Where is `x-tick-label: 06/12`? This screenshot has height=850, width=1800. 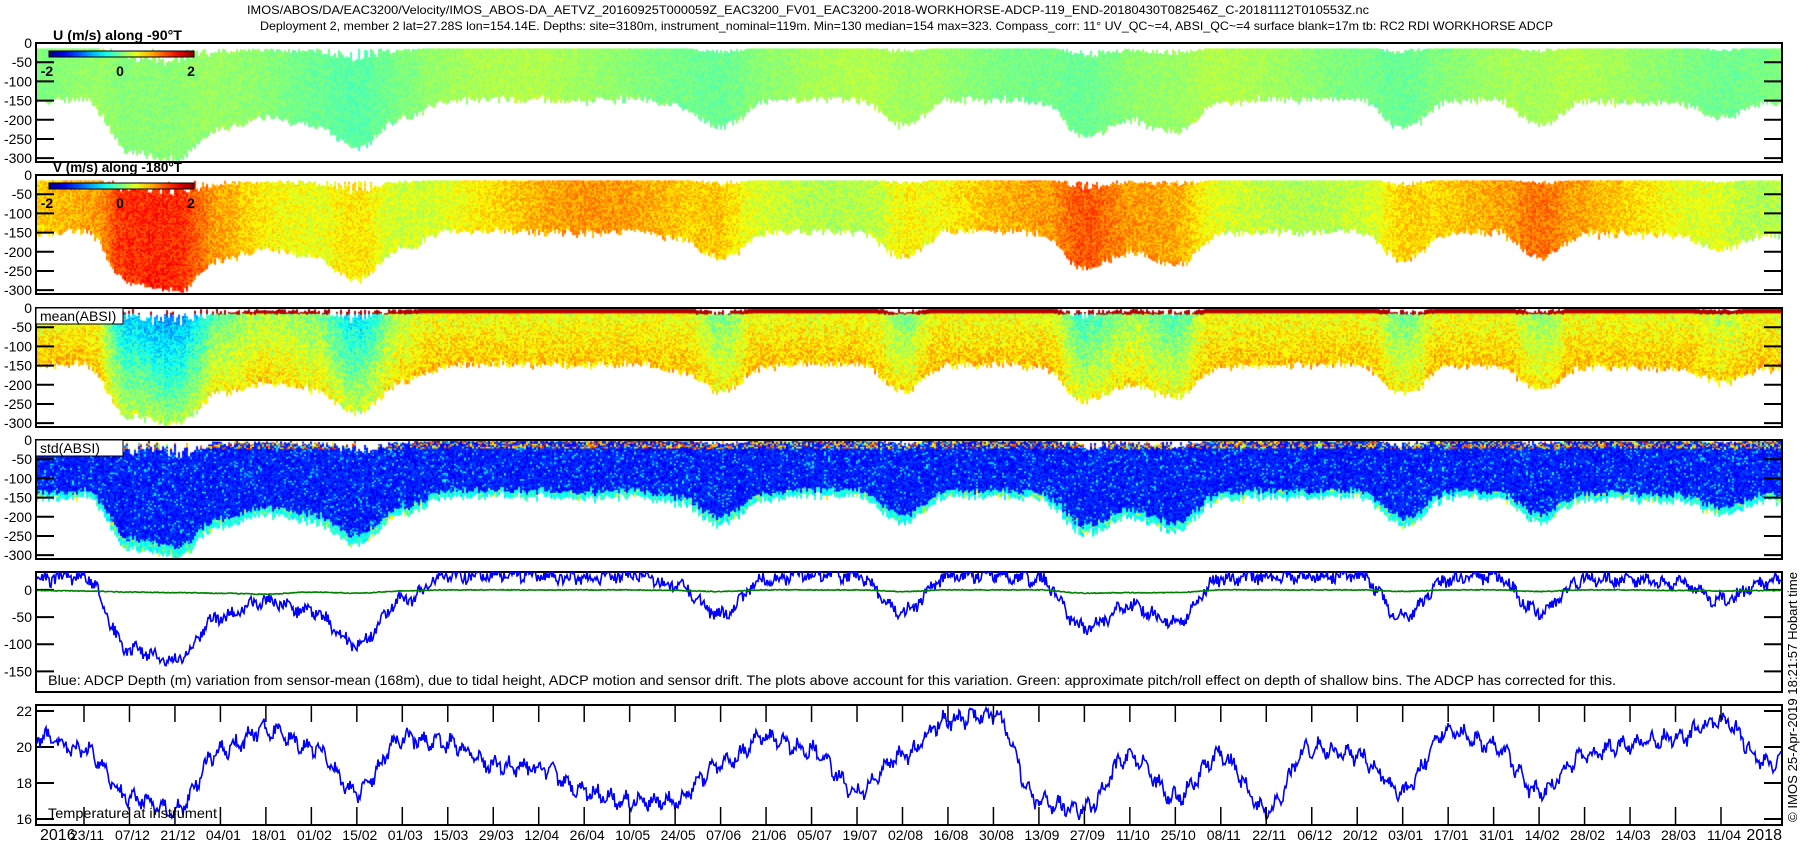 x-tick-label: 06/12 is located at coordinates (1314, 835).